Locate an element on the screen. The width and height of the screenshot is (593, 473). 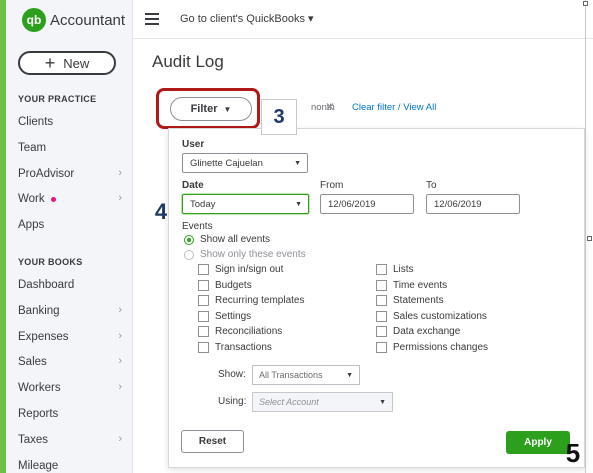
sidebar-item-proadvisor: ProAdvisor › is located at coordinates (71, 174).